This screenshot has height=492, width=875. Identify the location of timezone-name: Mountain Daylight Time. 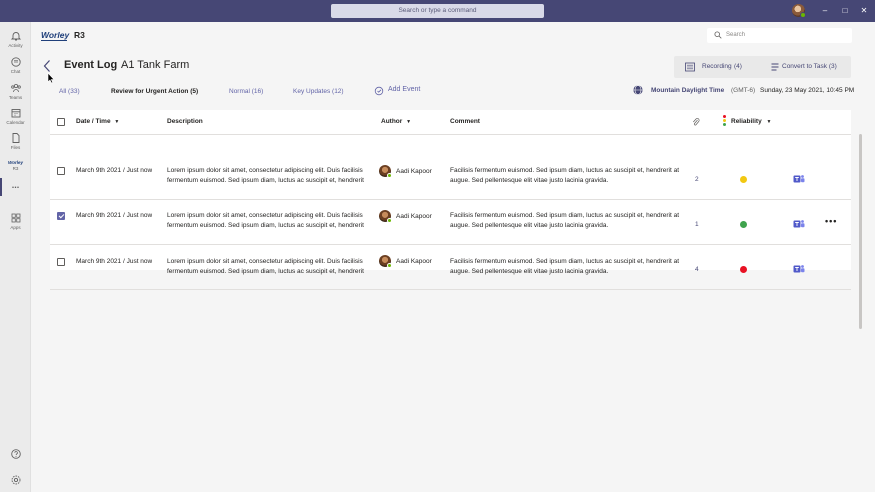
(688, 90).